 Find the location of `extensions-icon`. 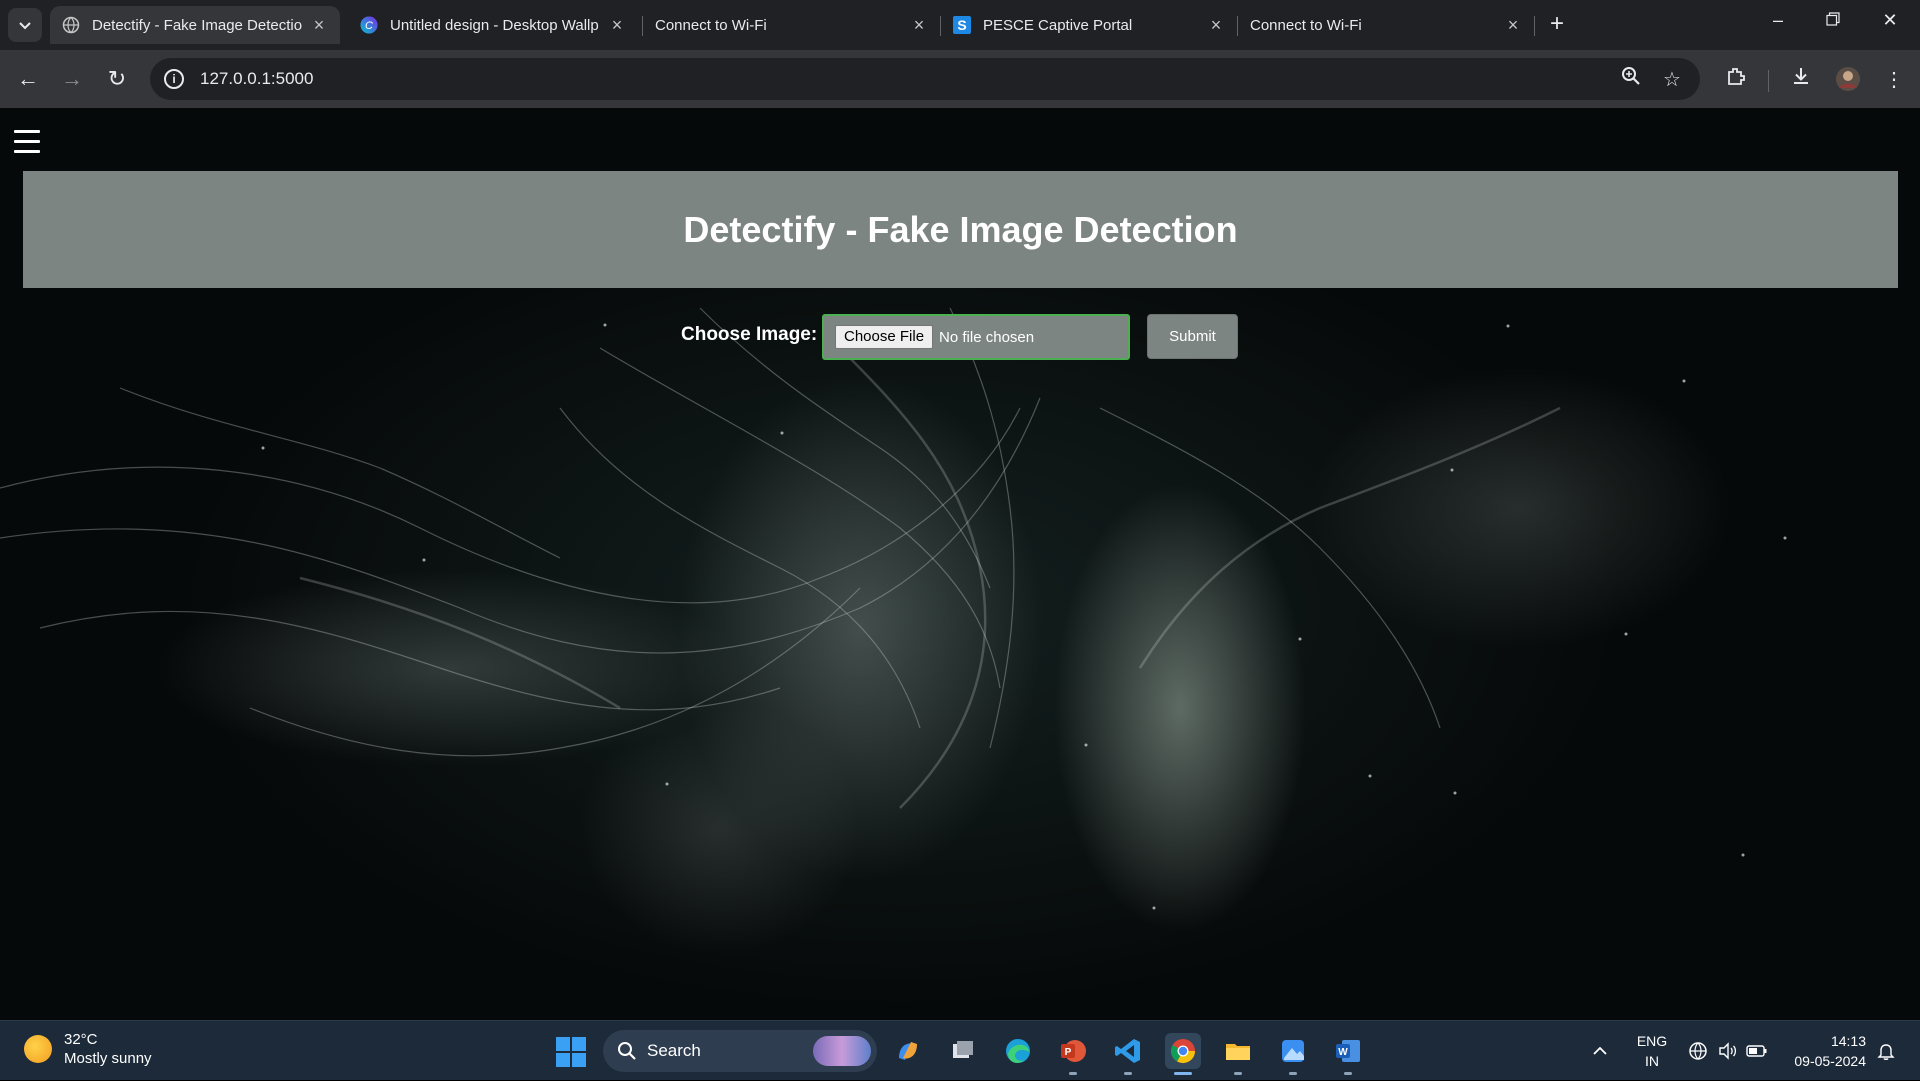

extensions-icon is located at coordinates (1736, 80).